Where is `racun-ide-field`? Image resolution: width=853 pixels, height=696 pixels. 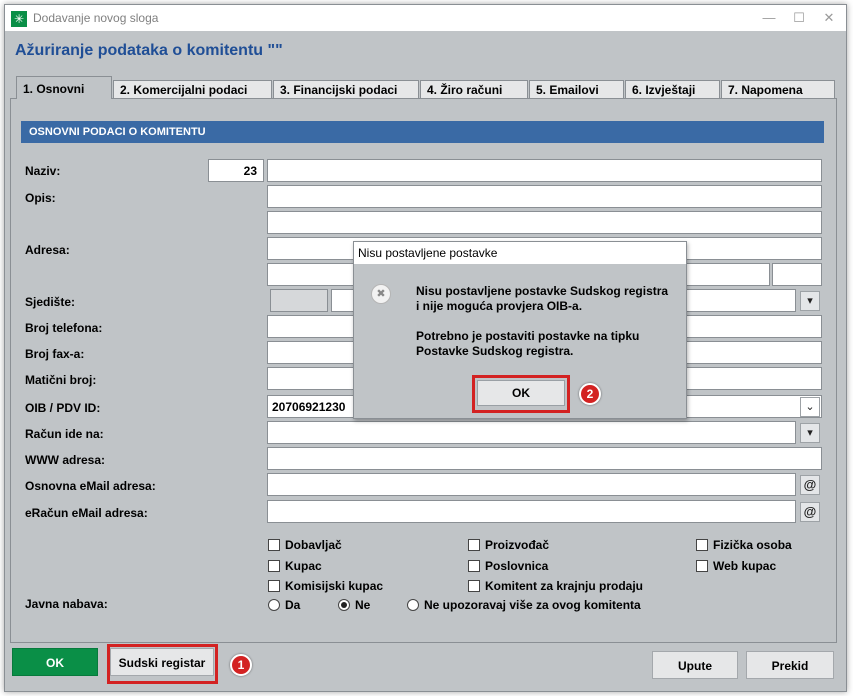 racun-ide-field is located at coordinates (531, 432).